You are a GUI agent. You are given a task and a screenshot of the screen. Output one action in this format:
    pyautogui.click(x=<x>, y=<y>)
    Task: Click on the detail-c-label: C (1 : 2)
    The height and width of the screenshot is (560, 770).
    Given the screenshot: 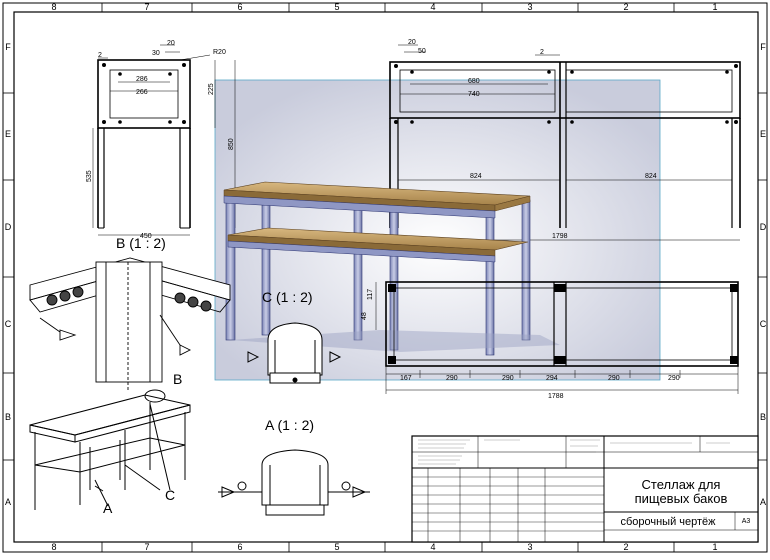 What is the action you would take?
    pyautogui.click(x=287, y=297)
    